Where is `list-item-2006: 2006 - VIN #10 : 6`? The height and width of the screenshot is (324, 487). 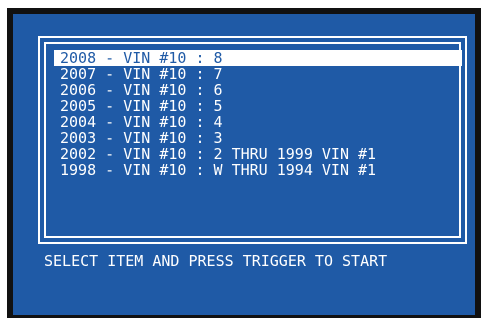
list-item-2006: 2006 - VIN #10 : 6 is located at coordinates (258, 90).